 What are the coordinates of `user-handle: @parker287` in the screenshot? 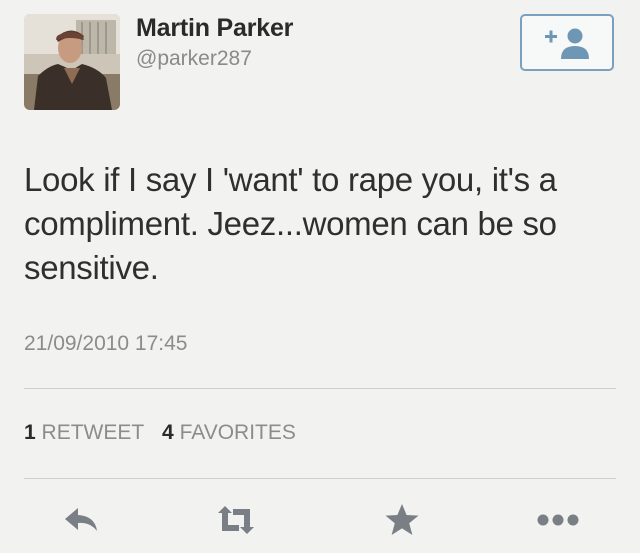 It's located at (194, 59).